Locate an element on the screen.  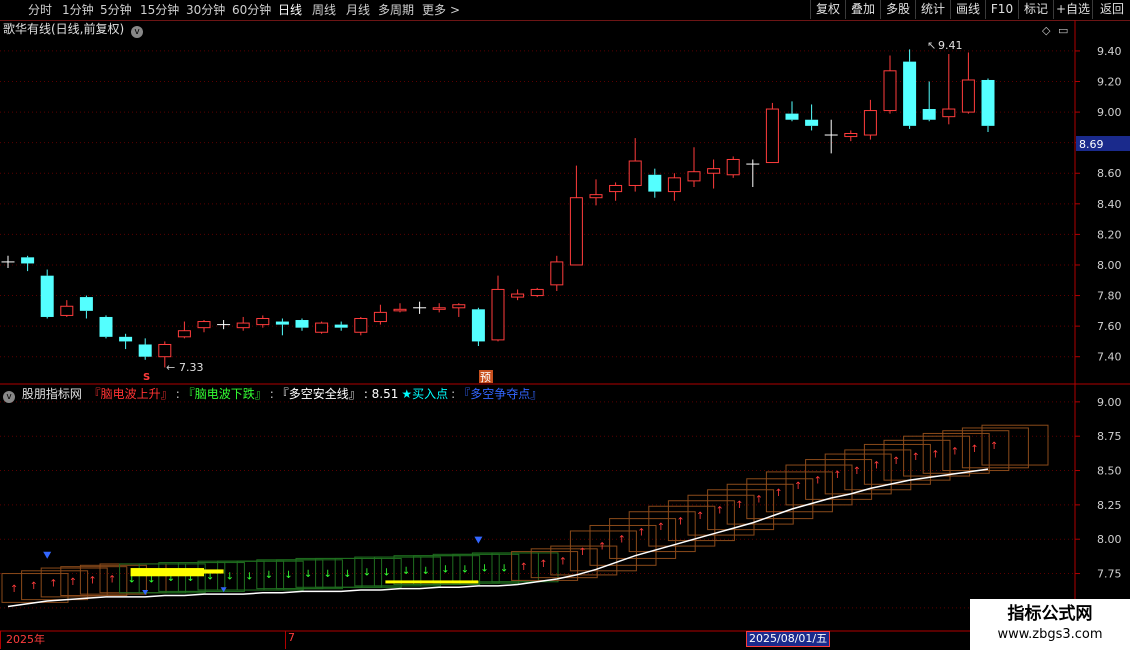
more-arrow-icon: > is located at coordinates (455, 10).